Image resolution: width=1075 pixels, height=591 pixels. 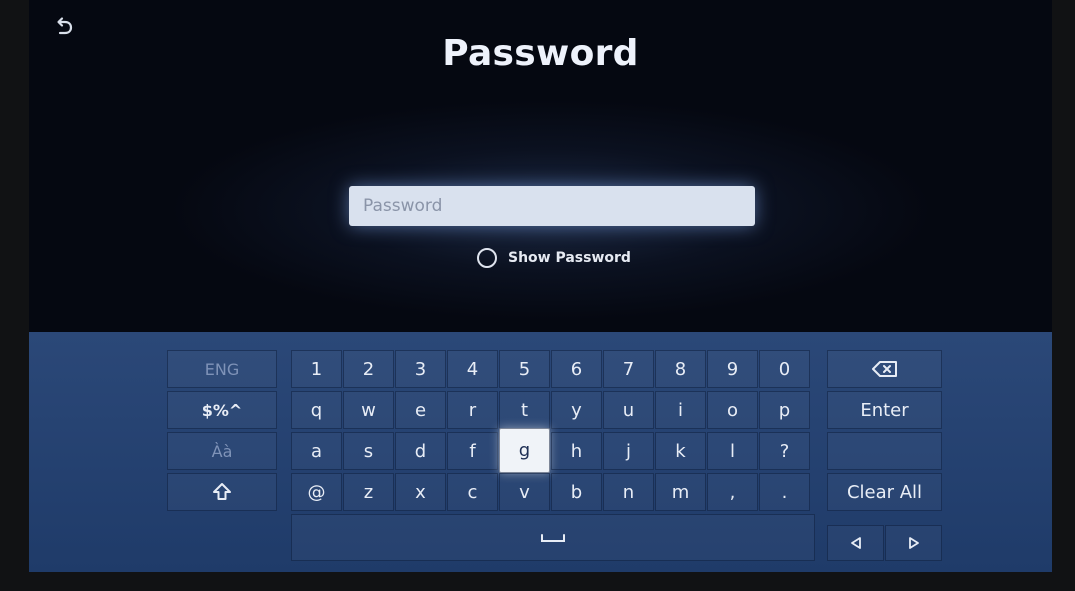 What do you see at coordinates (680, 410) in the screenshot?
I see `key-q-7: i` at bounding box center [680, 410].